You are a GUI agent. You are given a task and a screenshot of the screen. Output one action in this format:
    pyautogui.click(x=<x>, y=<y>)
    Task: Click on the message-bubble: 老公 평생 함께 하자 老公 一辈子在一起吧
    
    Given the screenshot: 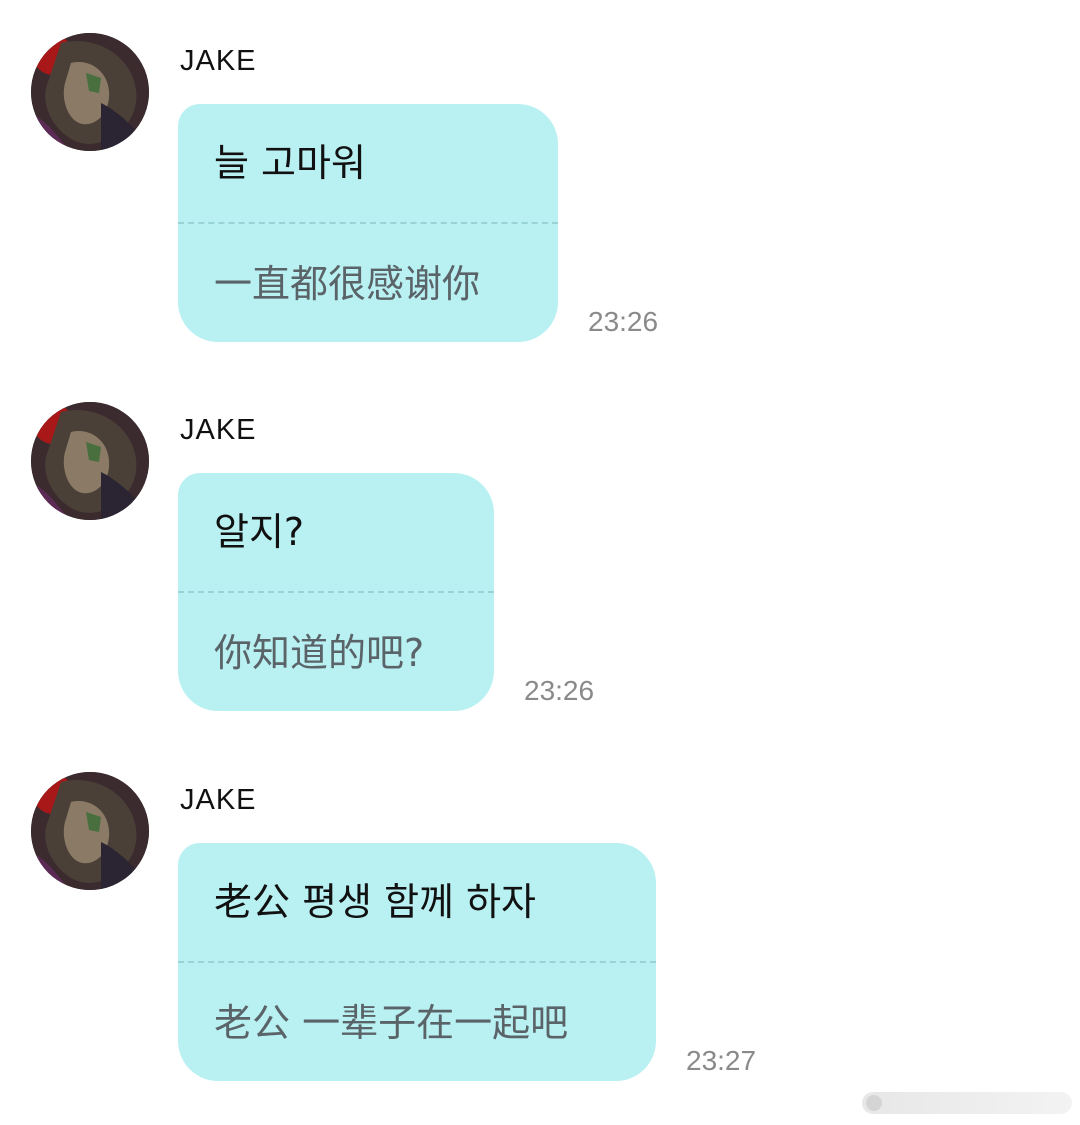 What is the action you would take?
    pyautogui.click(x=417, y=962)
    